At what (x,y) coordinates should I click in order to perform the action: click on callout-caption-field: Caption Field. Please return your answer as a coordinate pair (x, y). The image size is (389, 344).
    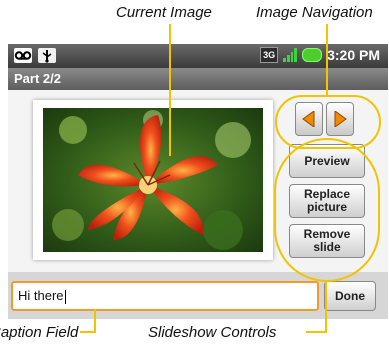
    Looking at the image, I should click on (39, 332).